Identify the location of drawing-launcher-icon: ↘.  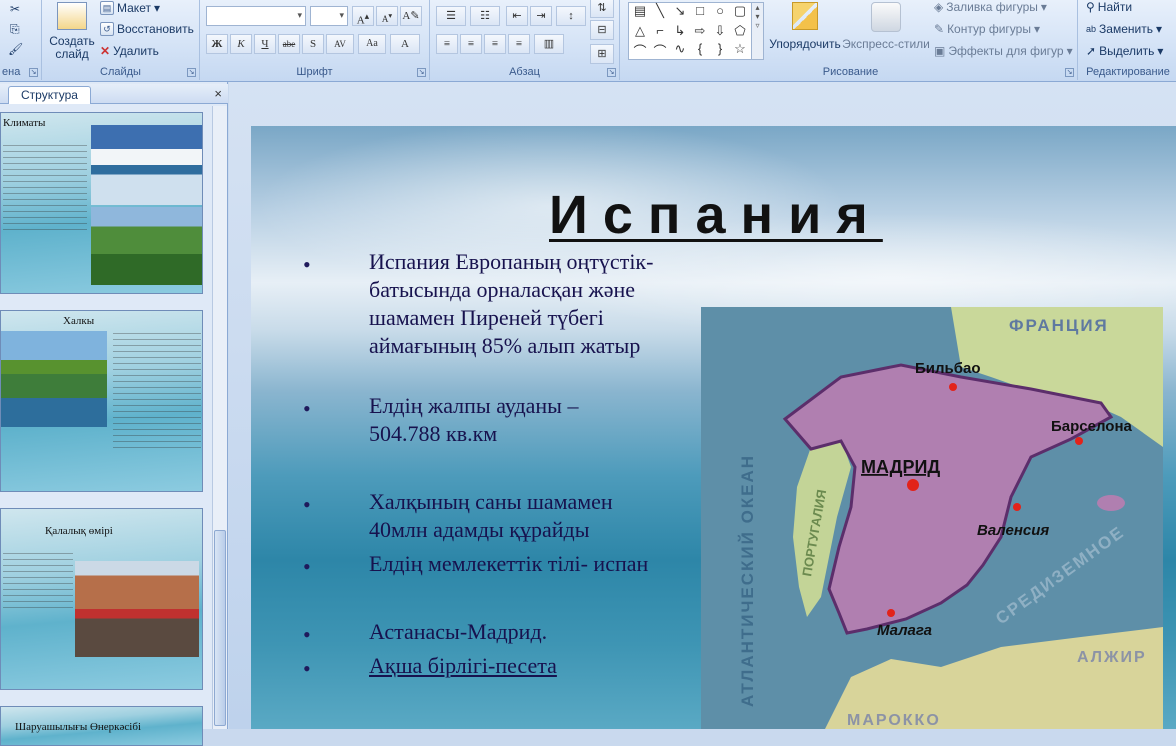
(1069, 72).